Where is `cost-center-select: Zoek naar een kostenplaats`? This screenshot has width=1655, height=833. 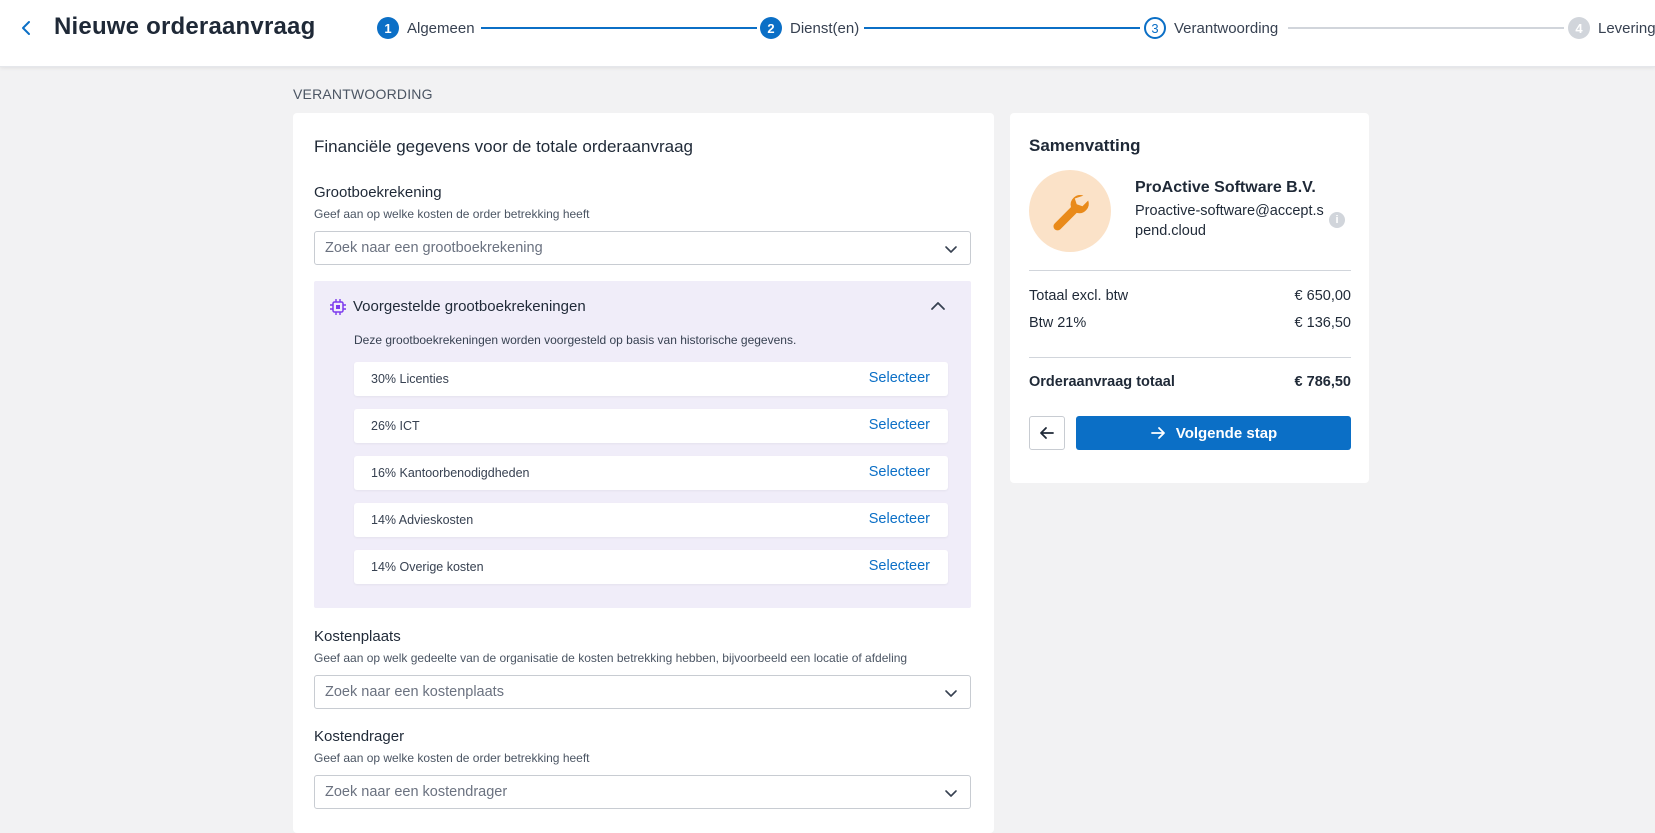
cost-center-select: Zoek naar een kostenplaats is located at coordinates (642, 692).